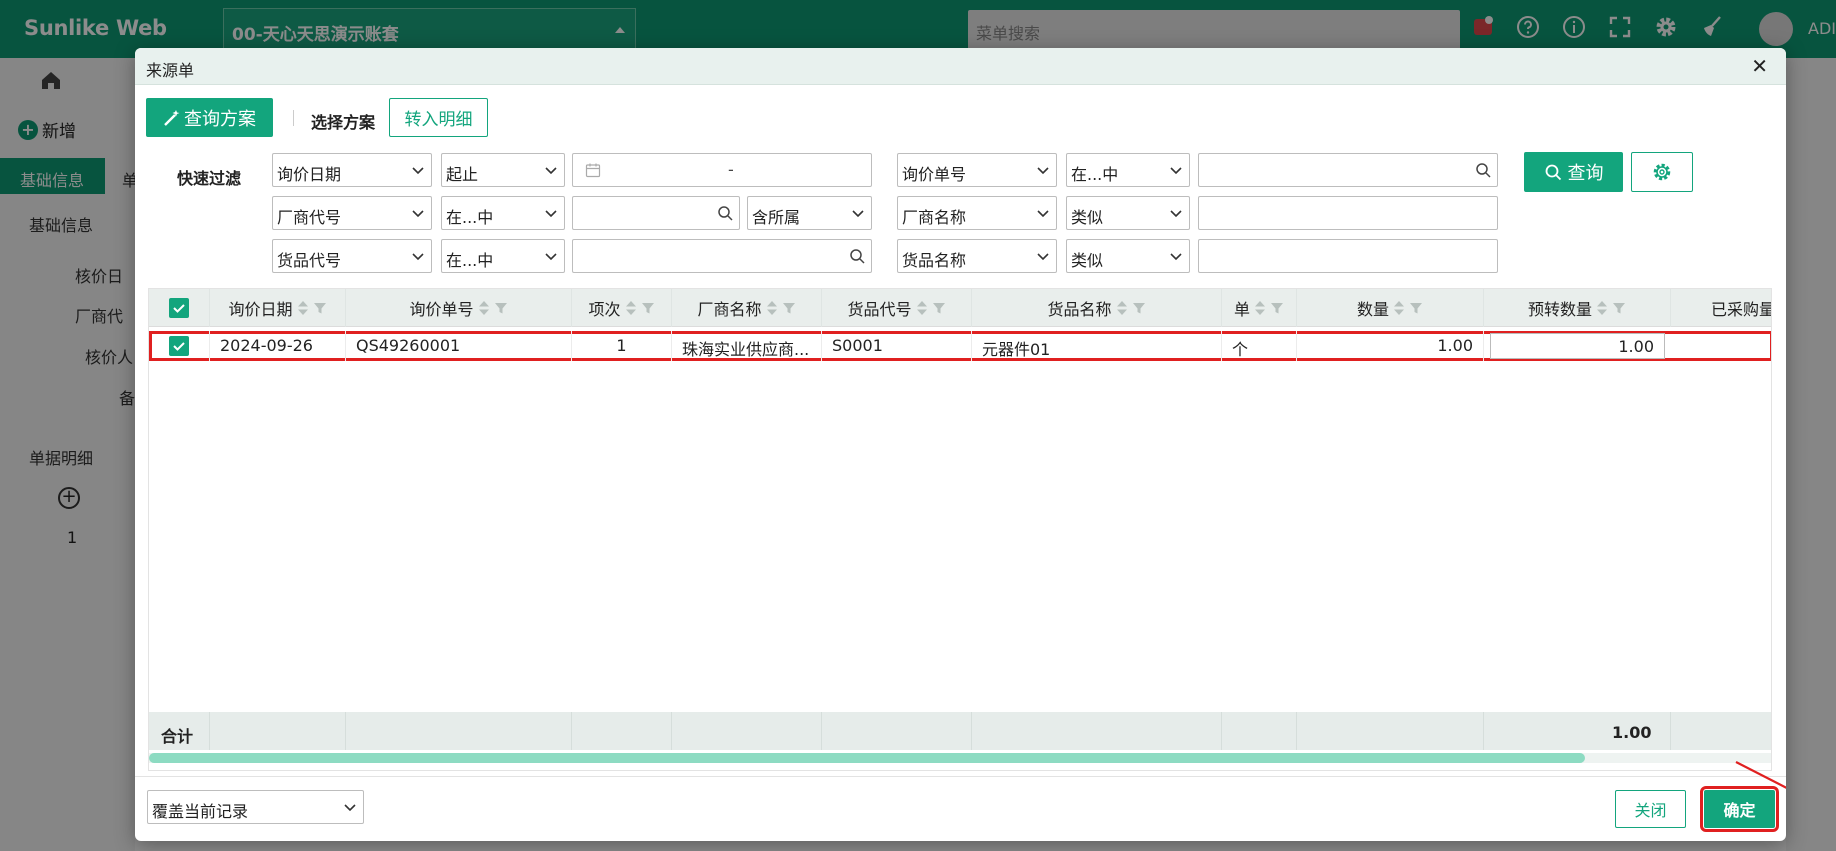 Image resolution: width=1836 pixels, height=851 pixels. I want to click on header-select-all, so click(179, 308).